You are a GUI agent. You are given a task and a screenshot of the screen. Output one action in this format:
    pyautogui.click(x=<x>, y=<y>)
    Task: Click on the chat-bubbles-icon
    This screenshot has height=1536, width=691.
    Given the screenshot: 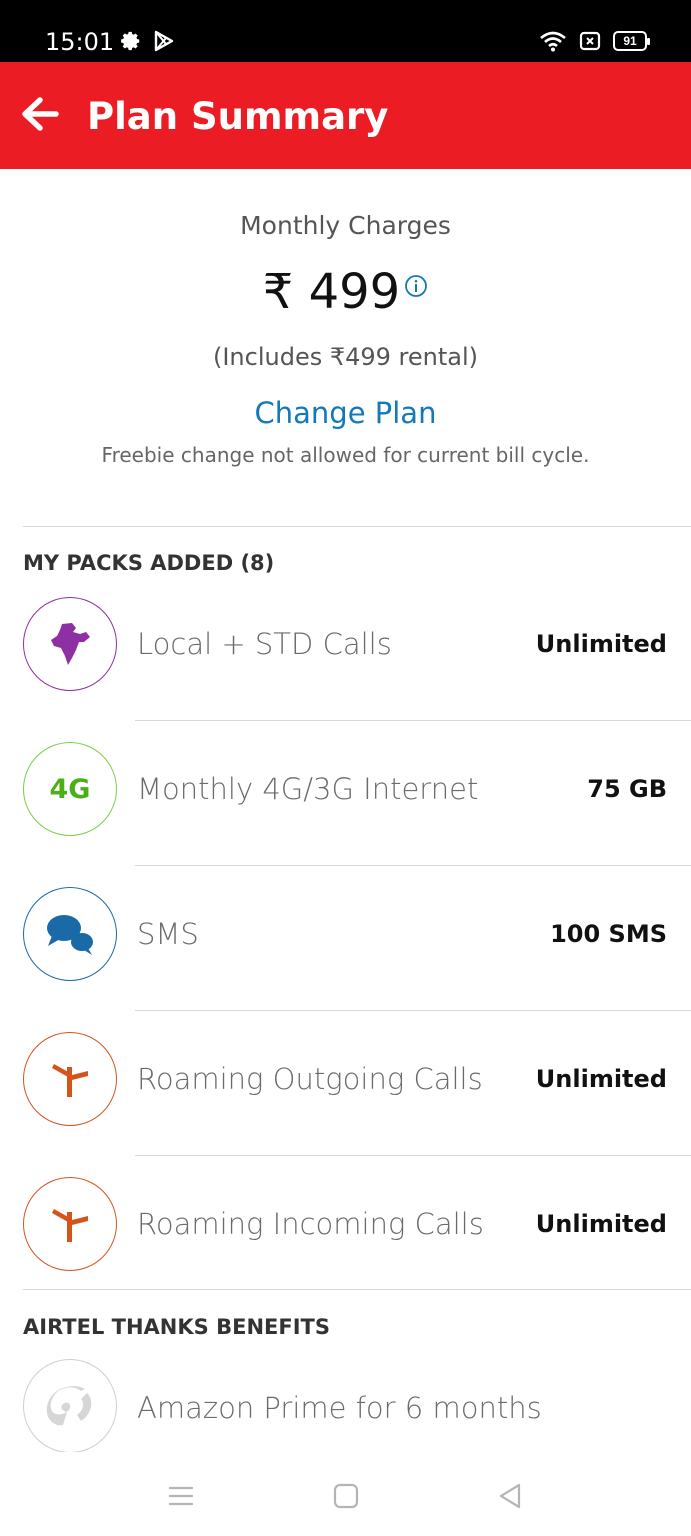 What is the action you would take?
    pyautogui.click(x=70, y=934)
    